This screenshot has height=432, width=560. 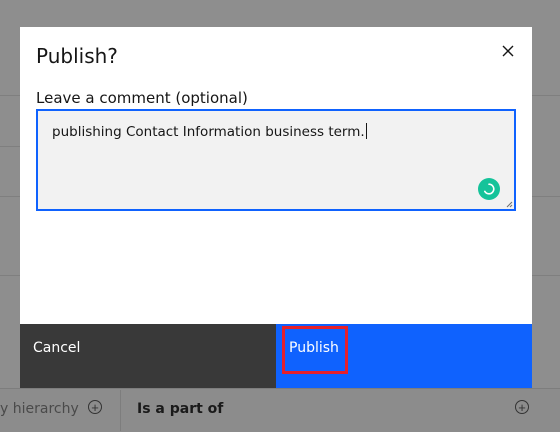 I want to click on writing-assistant-icon, so click(x=489, y=189).